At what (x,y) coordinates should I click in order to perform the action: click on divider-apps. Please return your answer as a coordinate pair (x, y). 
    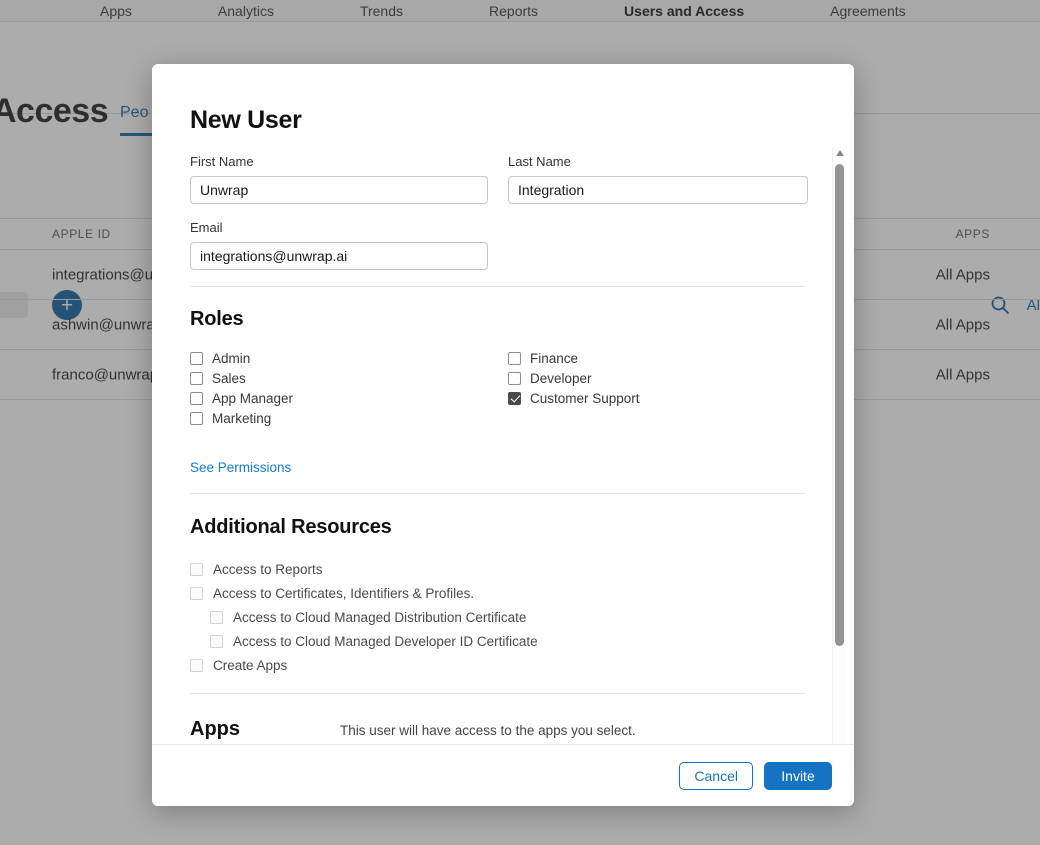
    Looking at the image, I should click on (497, 693).